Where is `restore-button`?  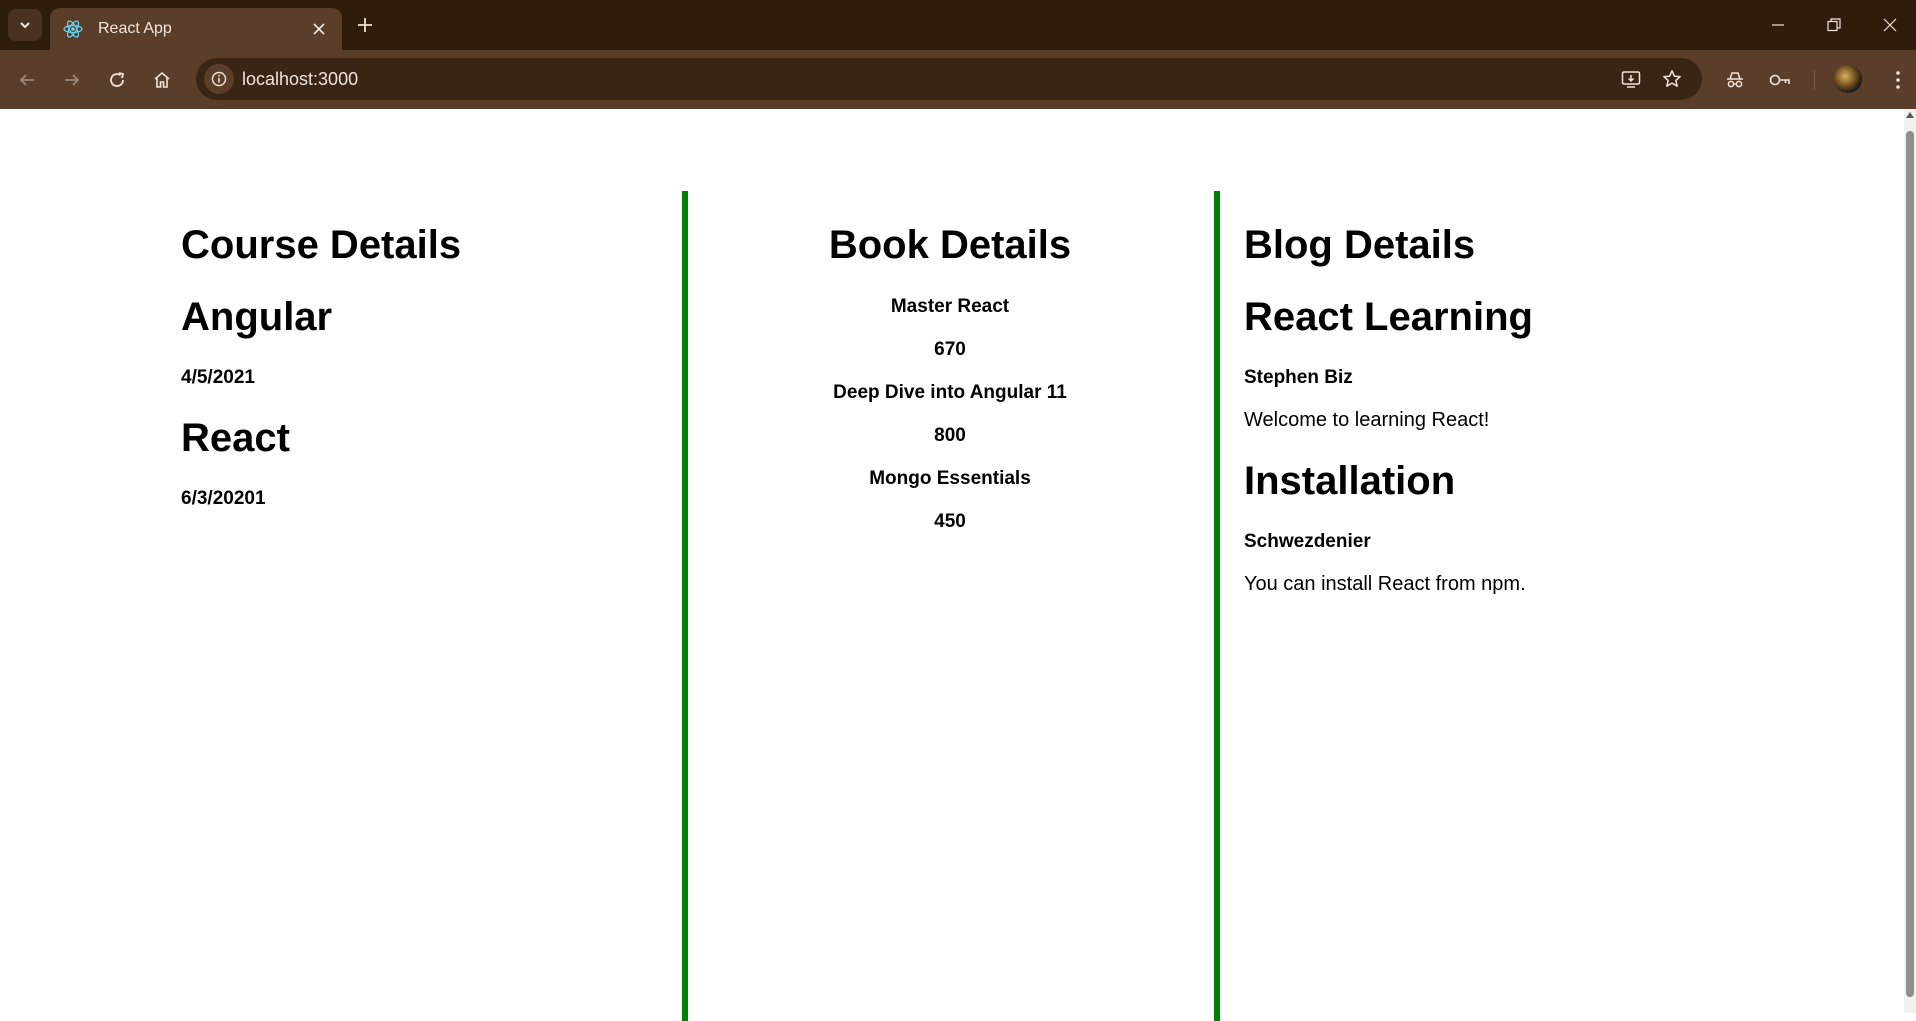
restore-button is located at coordinates (1834, 25).